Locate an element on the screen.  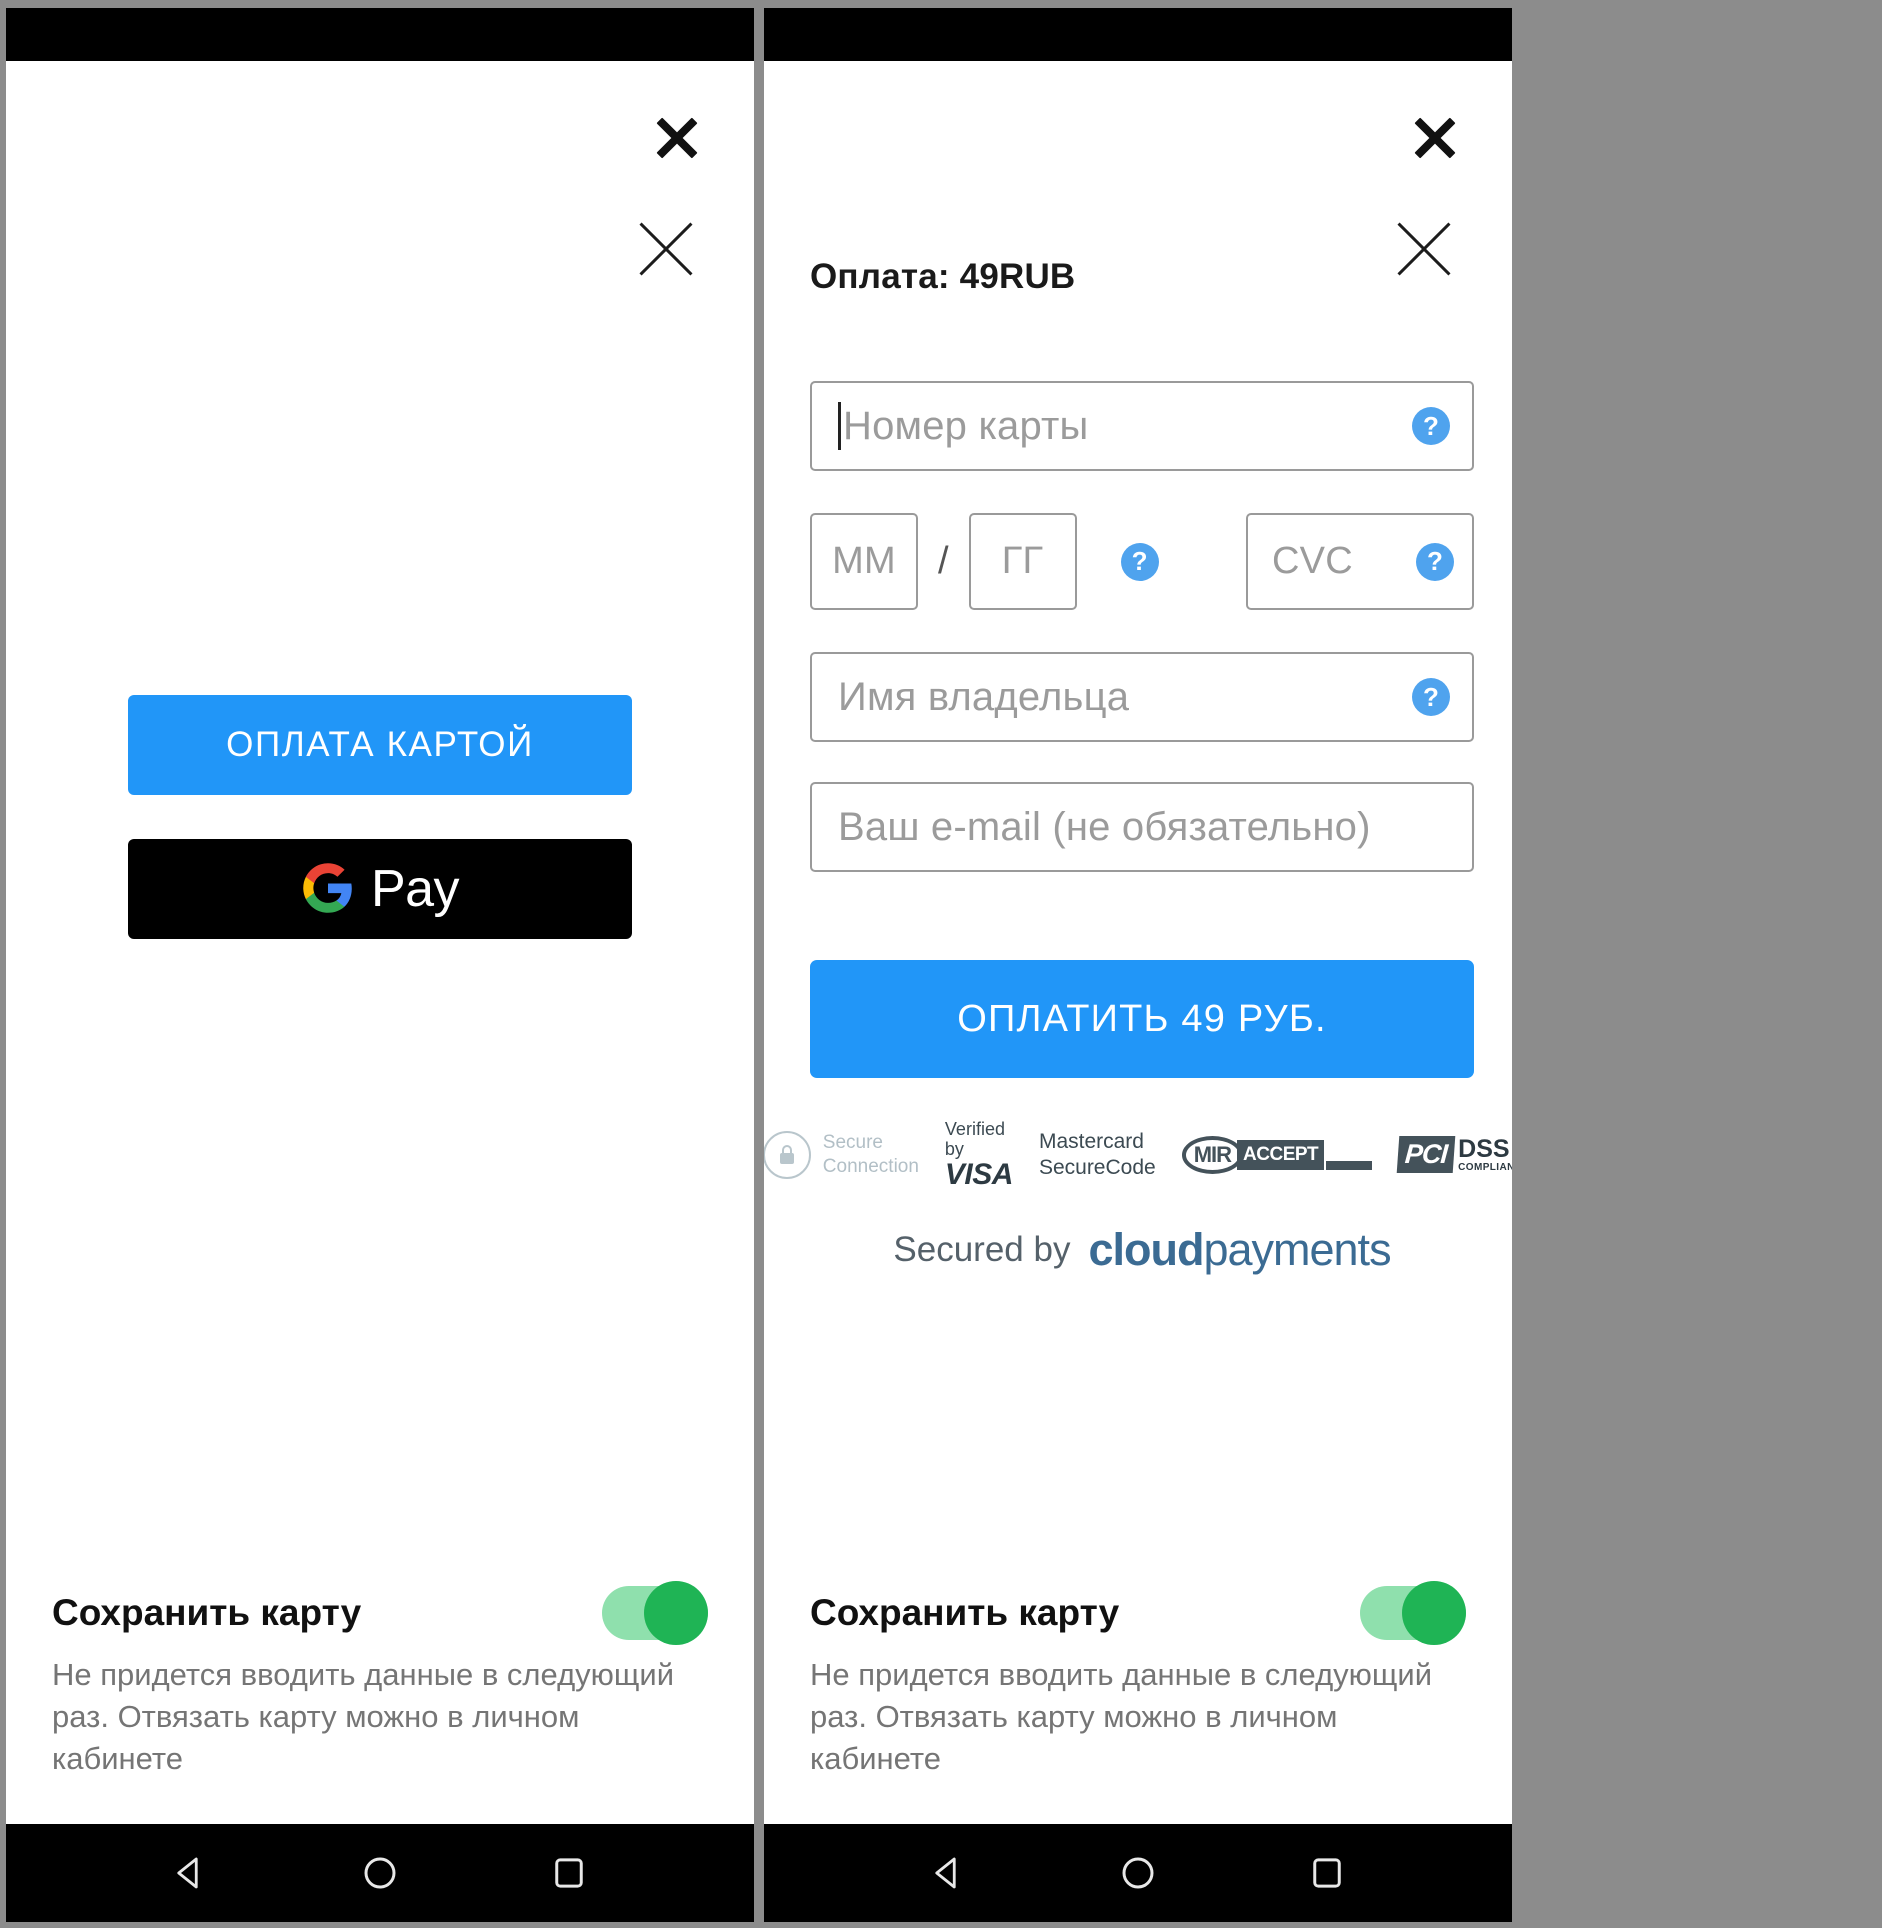
android-nav-bar-left is located at coordinates (380, 1873).